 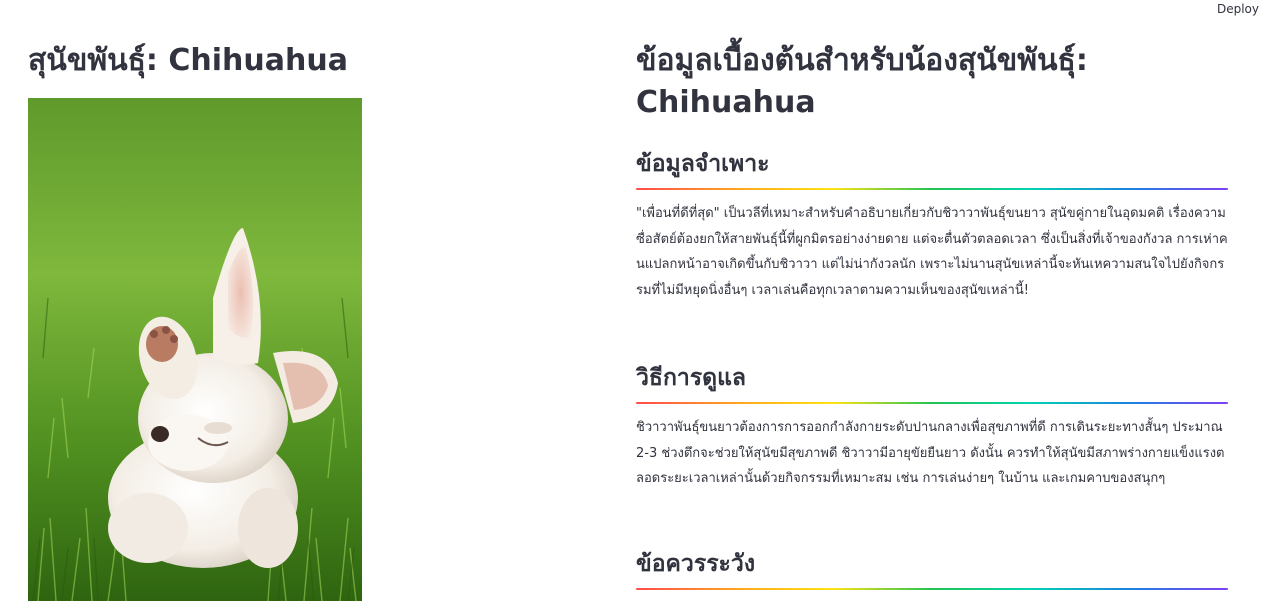 What do you see at coordinates (703, 164) in the screenshot?
I see `section-header-specifics: ข้อมูลจำเพาะ` at bounding box center [703, 164].